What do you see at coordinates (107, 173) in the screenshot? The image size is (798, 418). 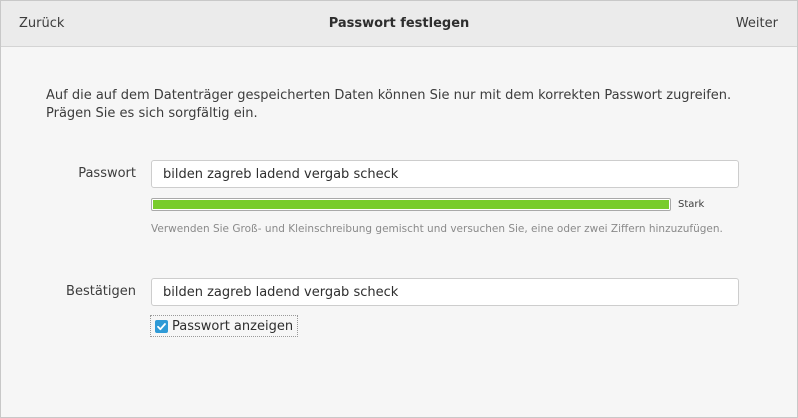 I see `password-label: Passwort` at bounding box center [107, 173].